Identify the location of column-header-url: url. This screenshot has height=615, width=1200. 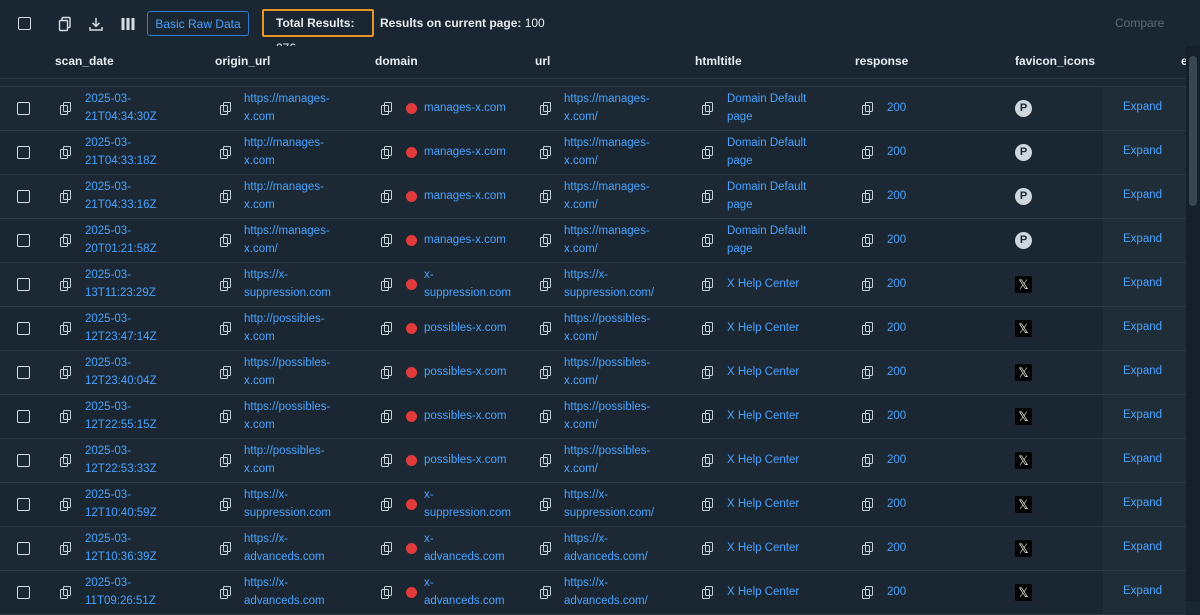
(542, 61).